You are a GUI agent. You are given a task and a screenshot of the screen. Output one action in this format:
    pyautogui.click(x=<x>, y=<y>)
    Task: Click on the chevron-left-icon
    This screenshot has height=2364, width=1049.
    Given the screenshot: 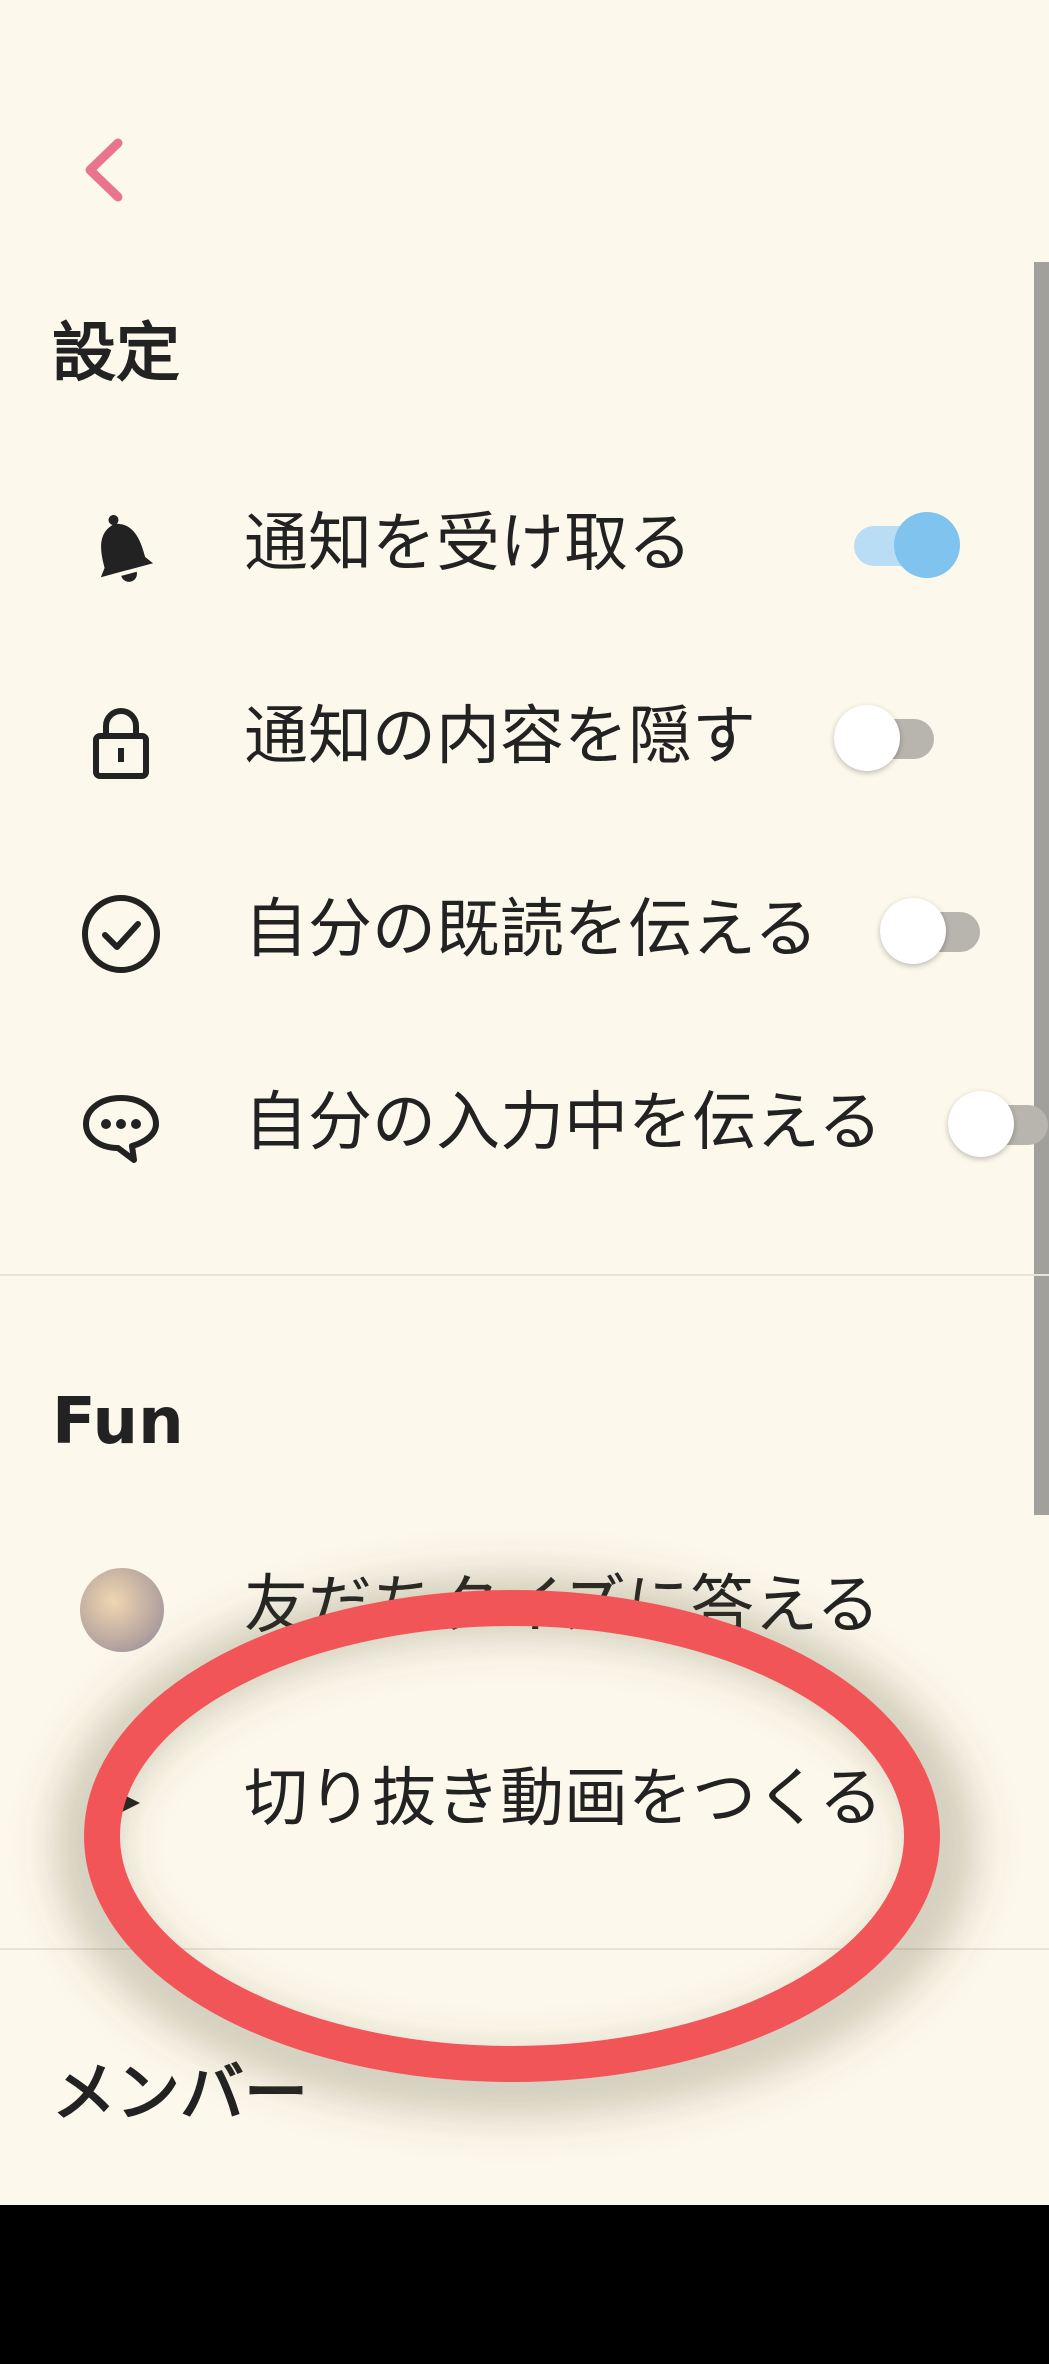 What is the action you would take?
    pyautogui.click(x=104, y=170)
    